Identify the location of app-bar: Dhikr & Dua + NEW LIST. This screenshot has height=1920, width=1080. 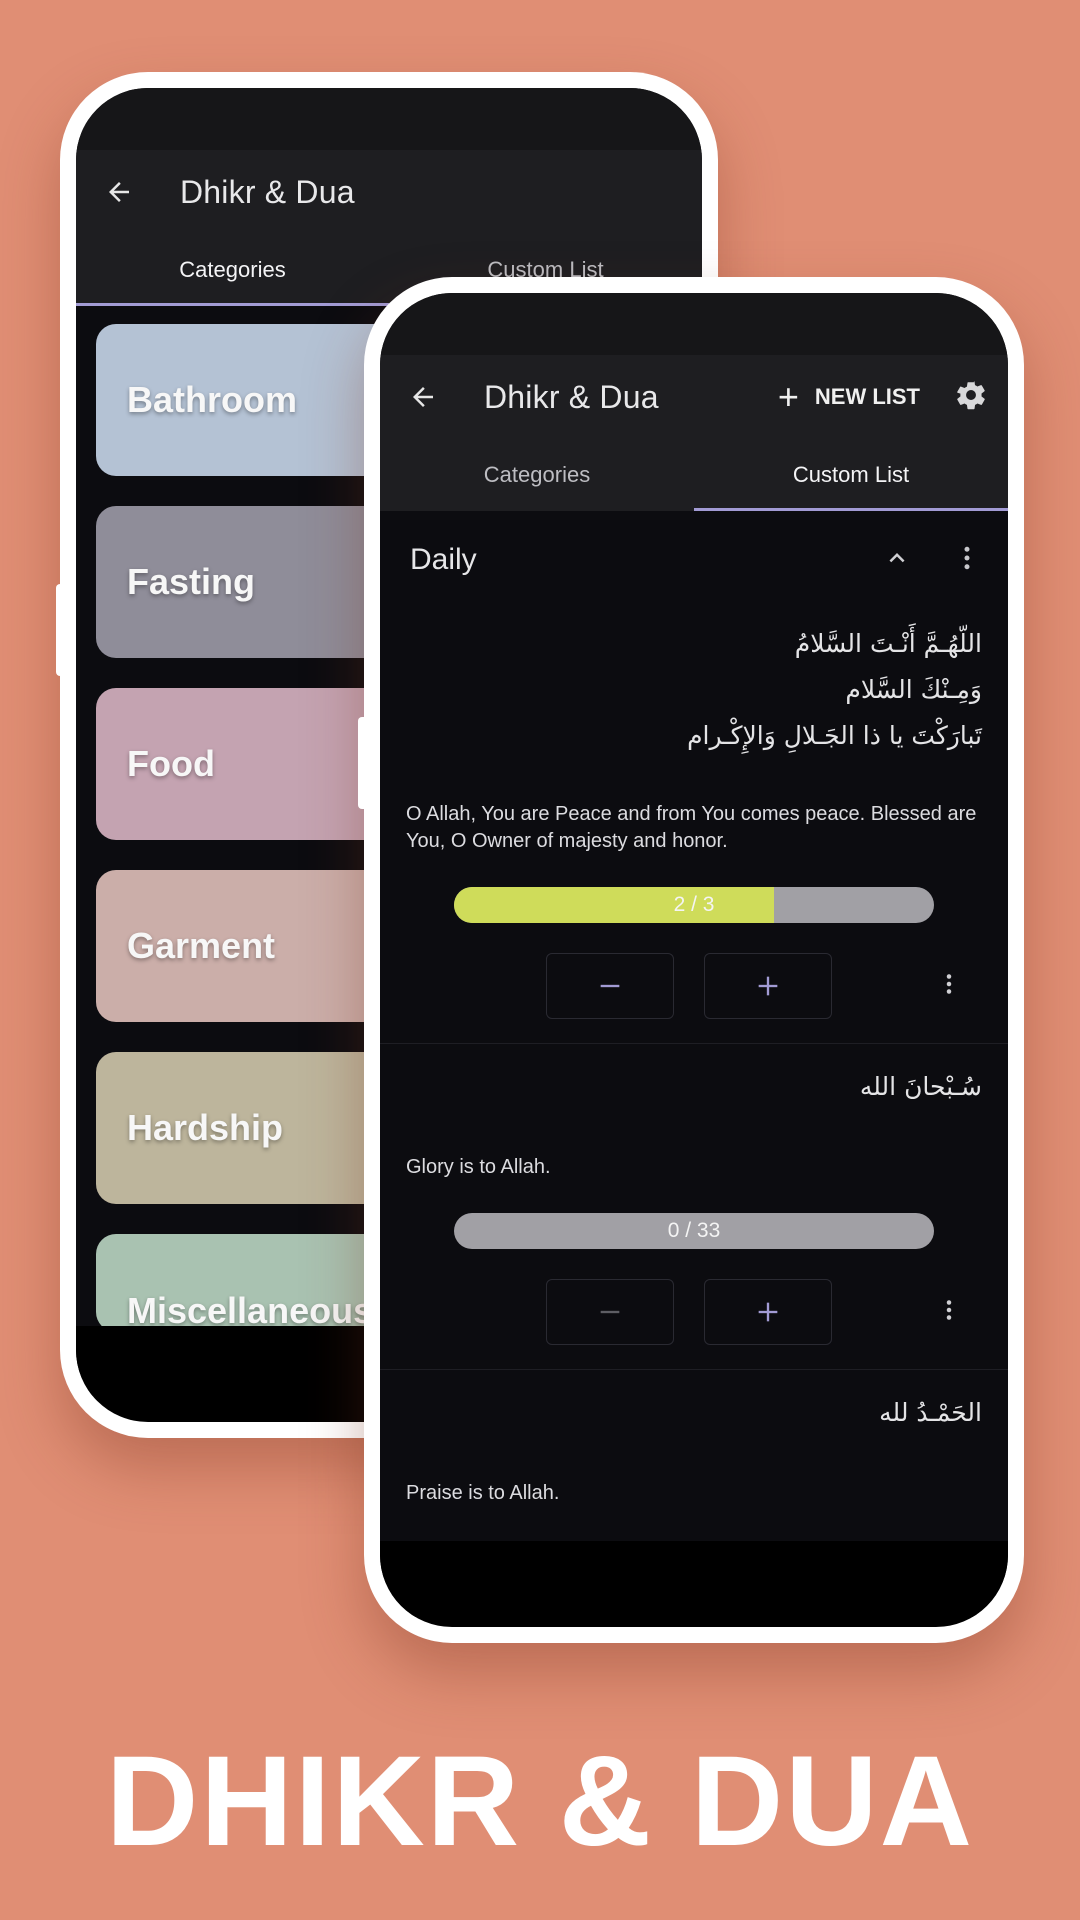
(694, 397).